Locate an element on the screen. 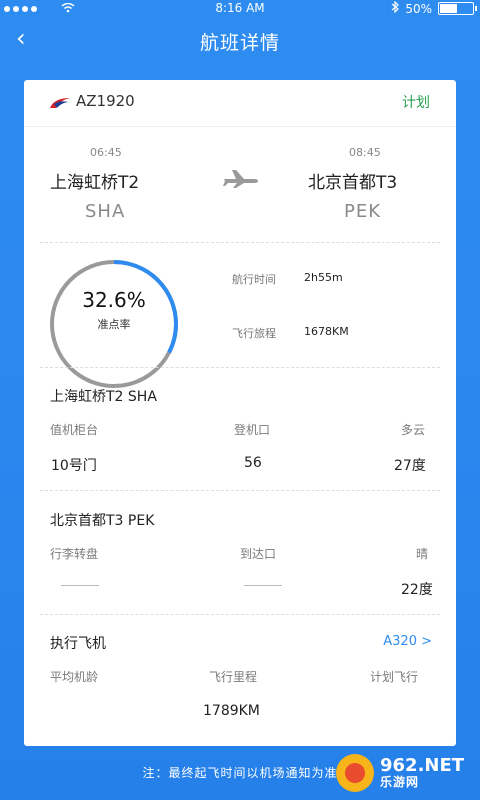 This screenshot has height=800, width=480. aircraft-model-link: A320 > is located at coordinates (407, 641).